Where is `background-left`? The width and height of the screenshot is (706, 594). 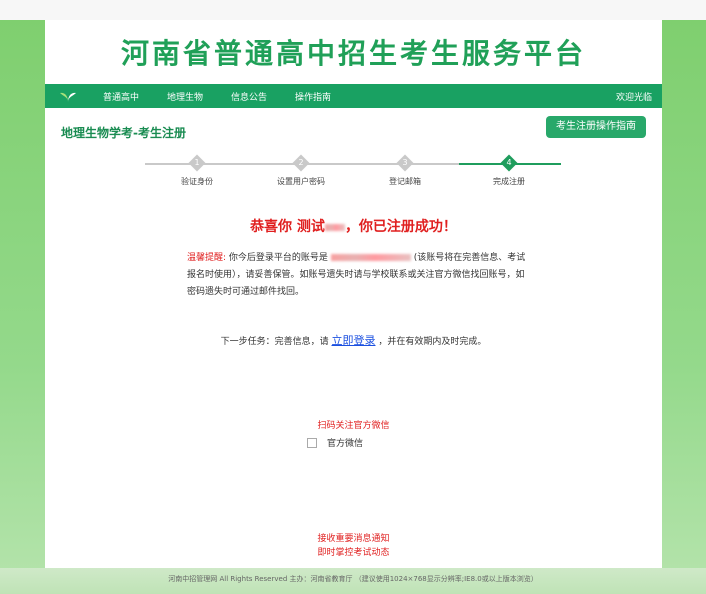 background-left is located at coordinates (22, 307).